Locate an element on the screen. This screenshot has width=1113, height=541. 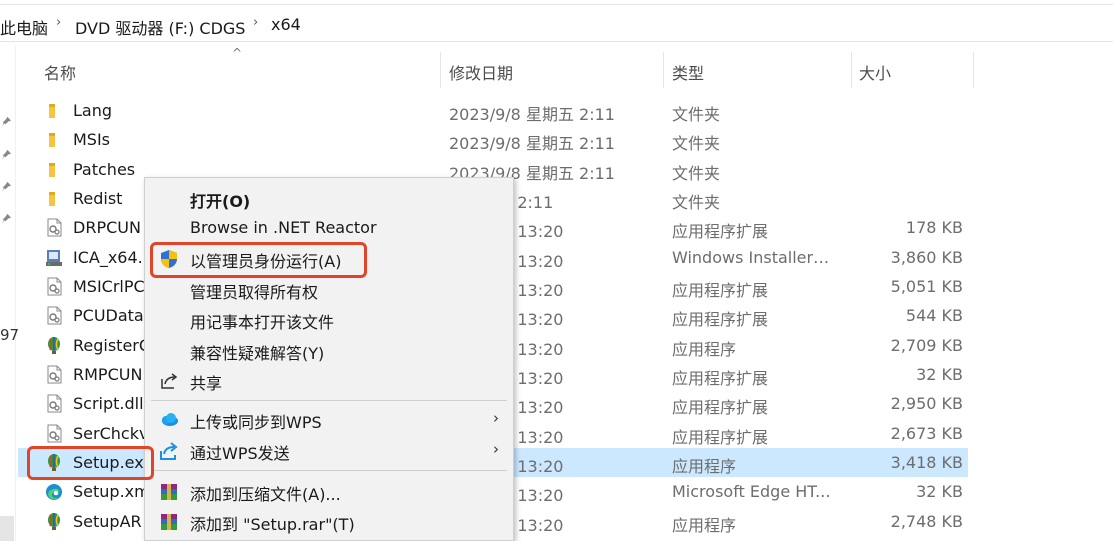
file-size: 5,051 KB is located at coordinates (926, 286).